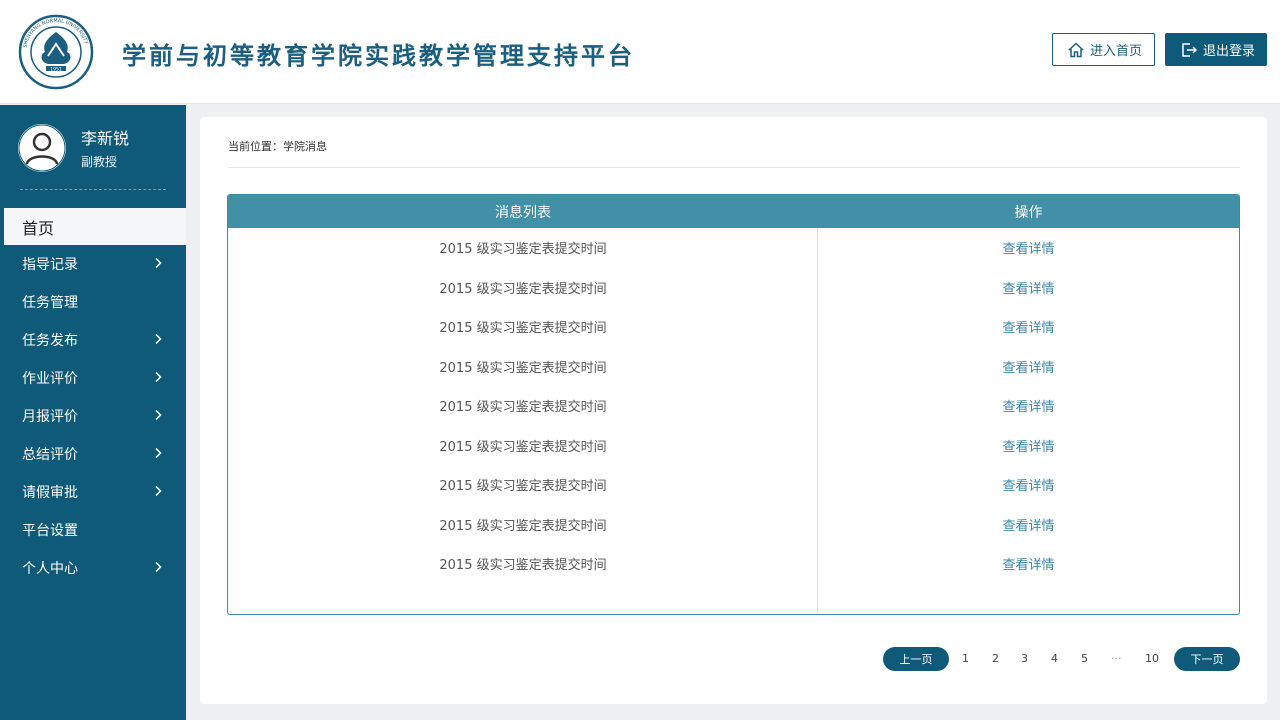 The width and height of the screenshot is (1280, 720). Describe the element at coordinates (50, 417) in the screenshot. I see `sidebar-item-label: 月报评价` at that location.